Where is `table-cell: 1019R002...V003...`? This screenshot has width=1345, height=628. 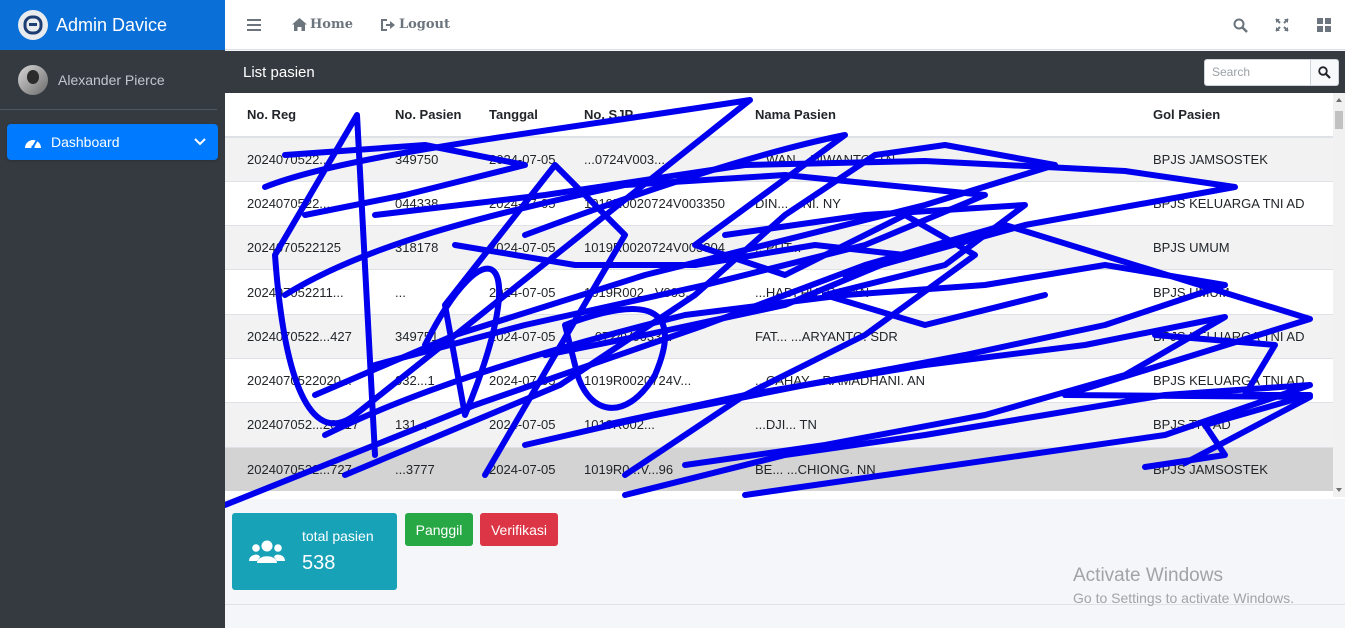 table-cell: 1019R002...V003... is located at coordinates (647, 292).